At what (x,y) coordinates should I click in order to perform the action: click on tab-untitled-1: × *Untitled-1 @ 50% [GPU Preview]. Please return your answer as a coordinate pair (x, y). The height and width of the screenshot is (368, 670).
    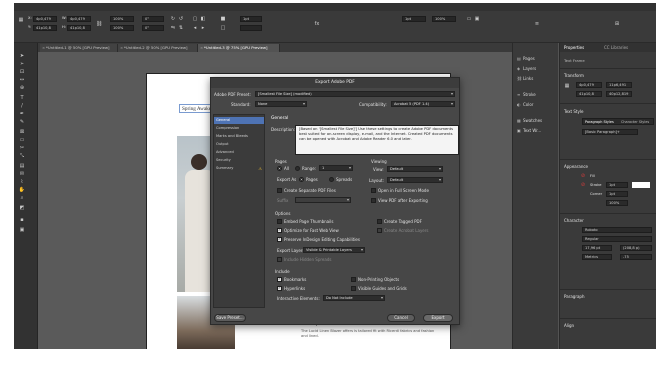
    Looking at the image, I should click on (79, 48).